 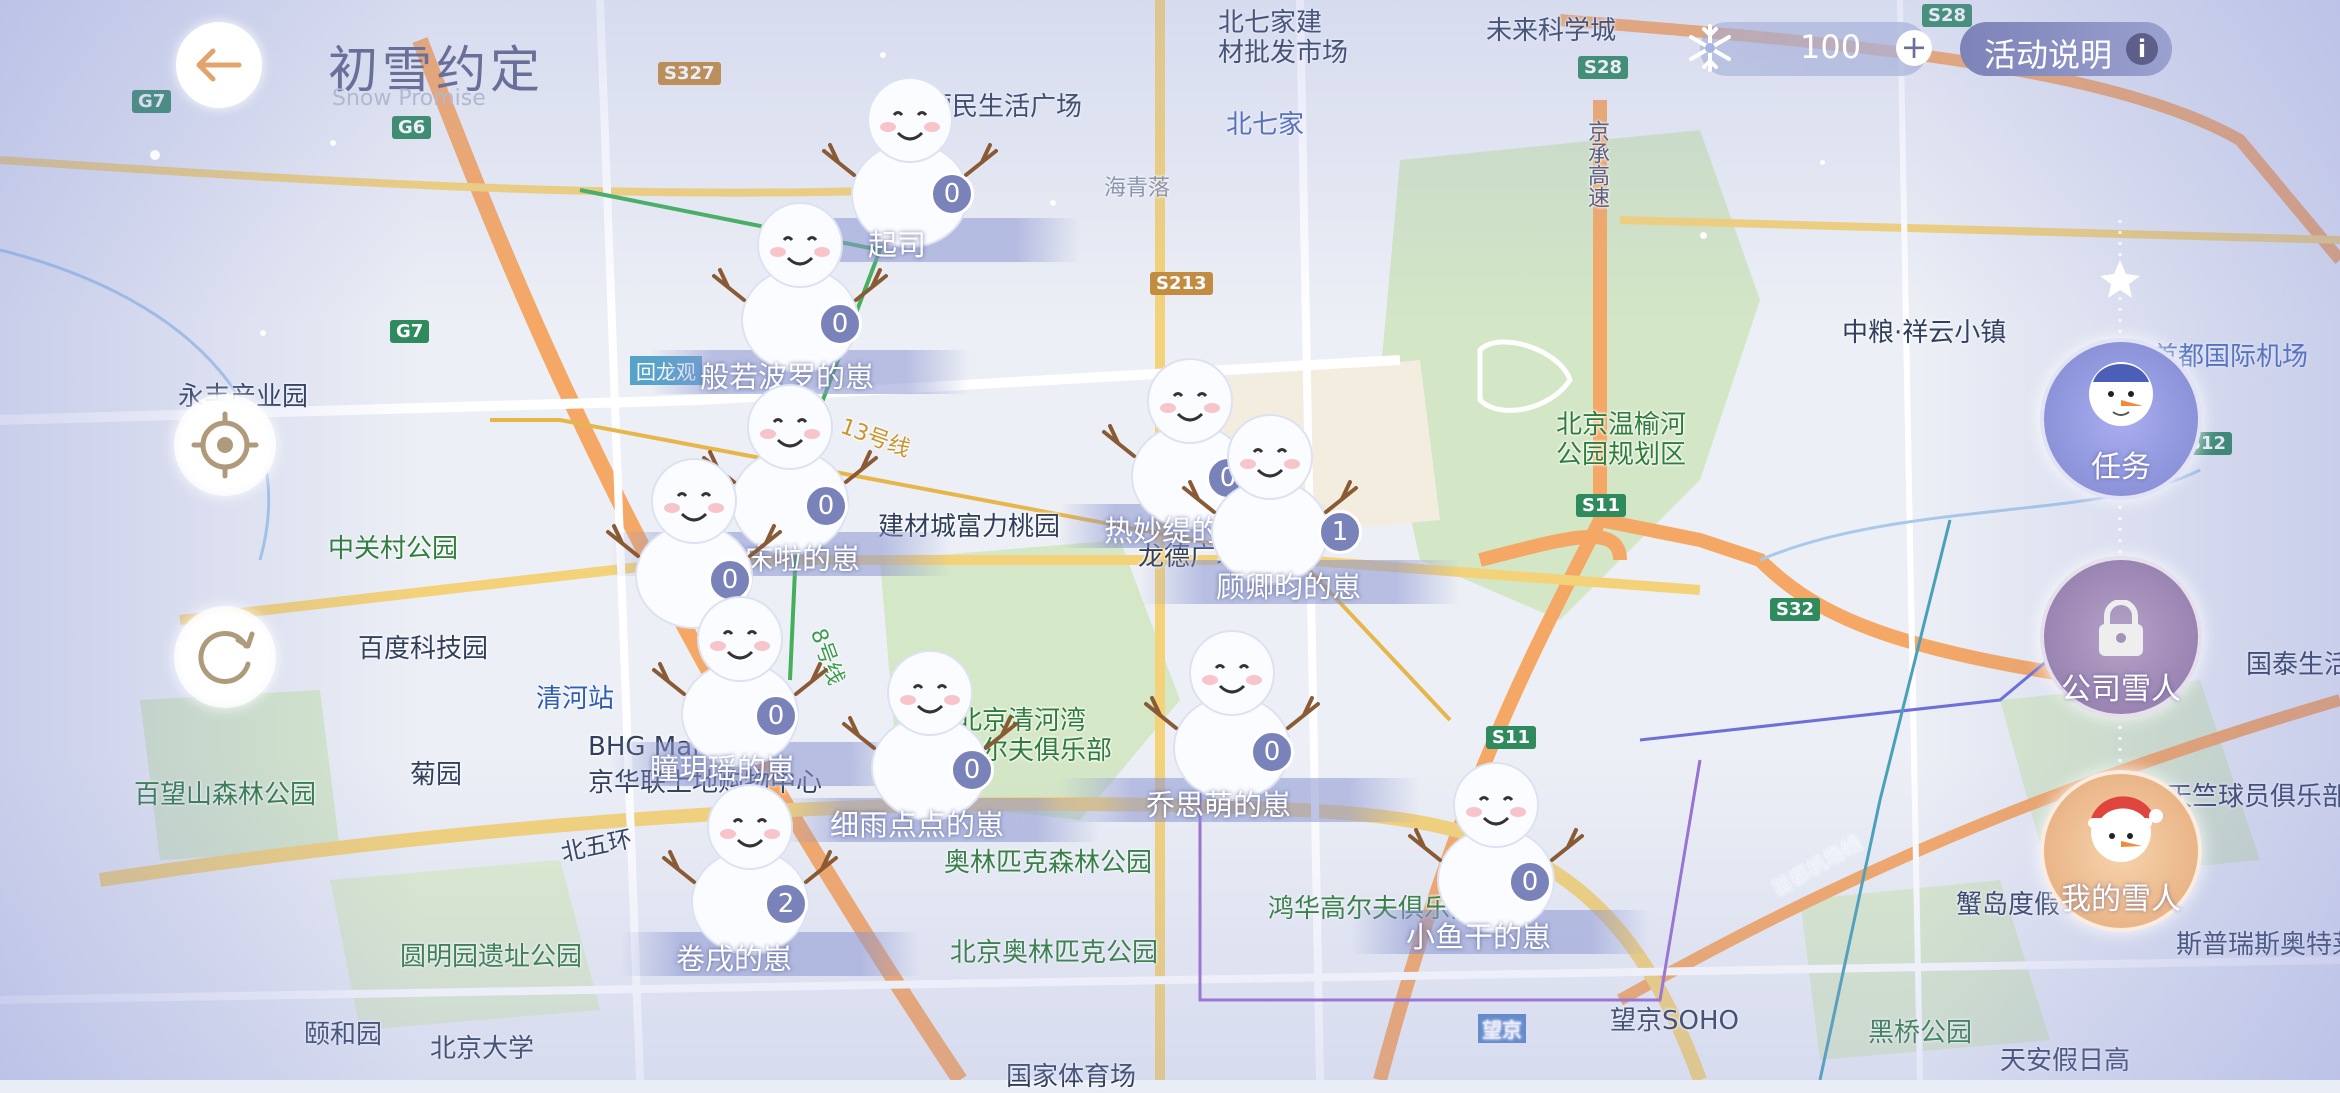 I want to click on refresh-button, so click(x=225, y=657).